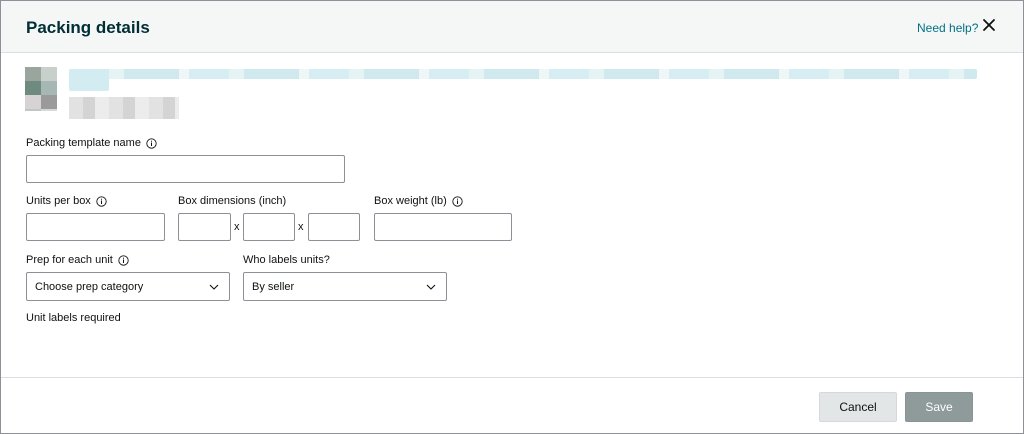  I want to click on units-per-box-label-text: Units per box, so click(58, 201).